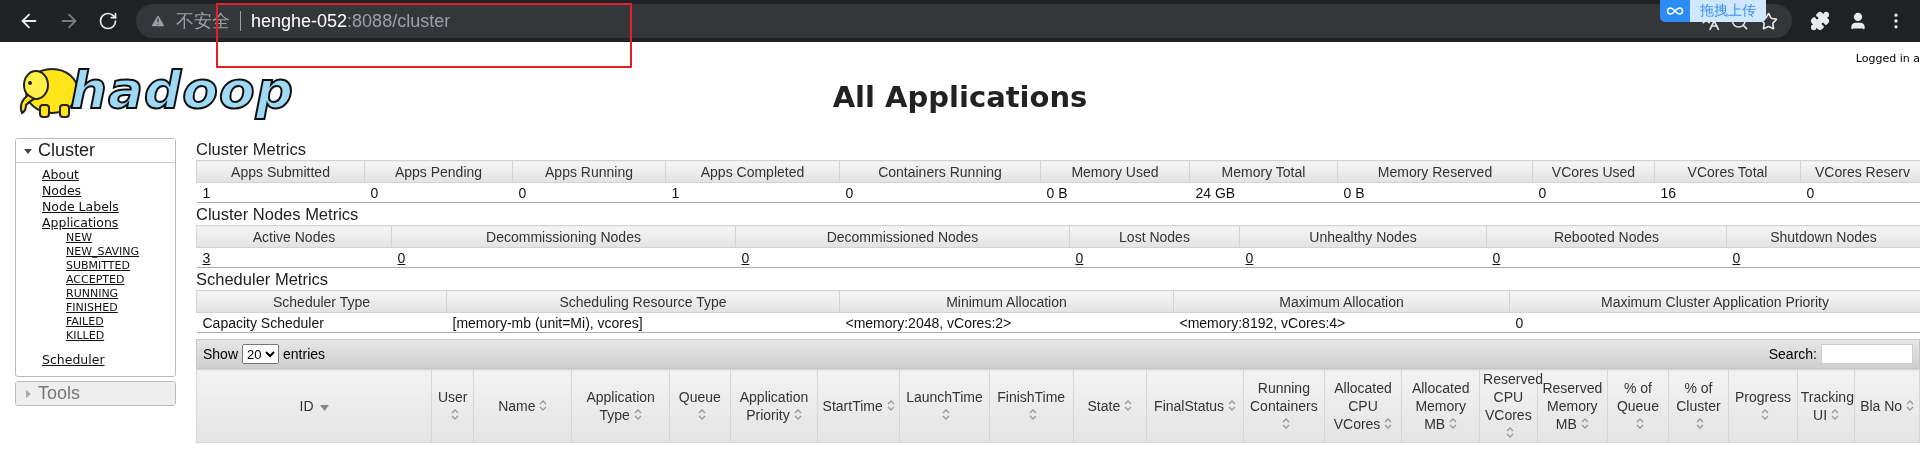 The height and width of the screenshot is (464, 1920). I want to click on column-header: Scheduling Resource Type, so click(643, 301).